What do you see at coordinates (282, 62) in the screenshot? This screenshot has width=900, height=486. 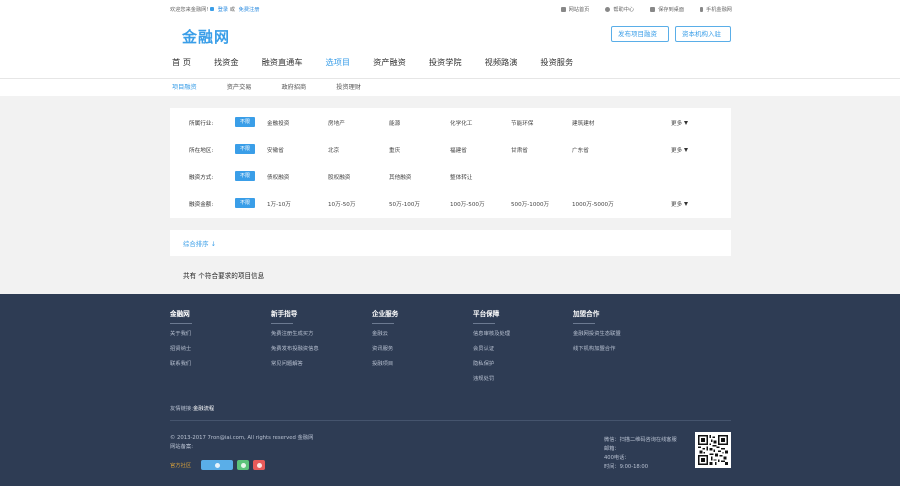 I see `nav-item-financing-express: 融资直通车` at bounding box center [282, 62].